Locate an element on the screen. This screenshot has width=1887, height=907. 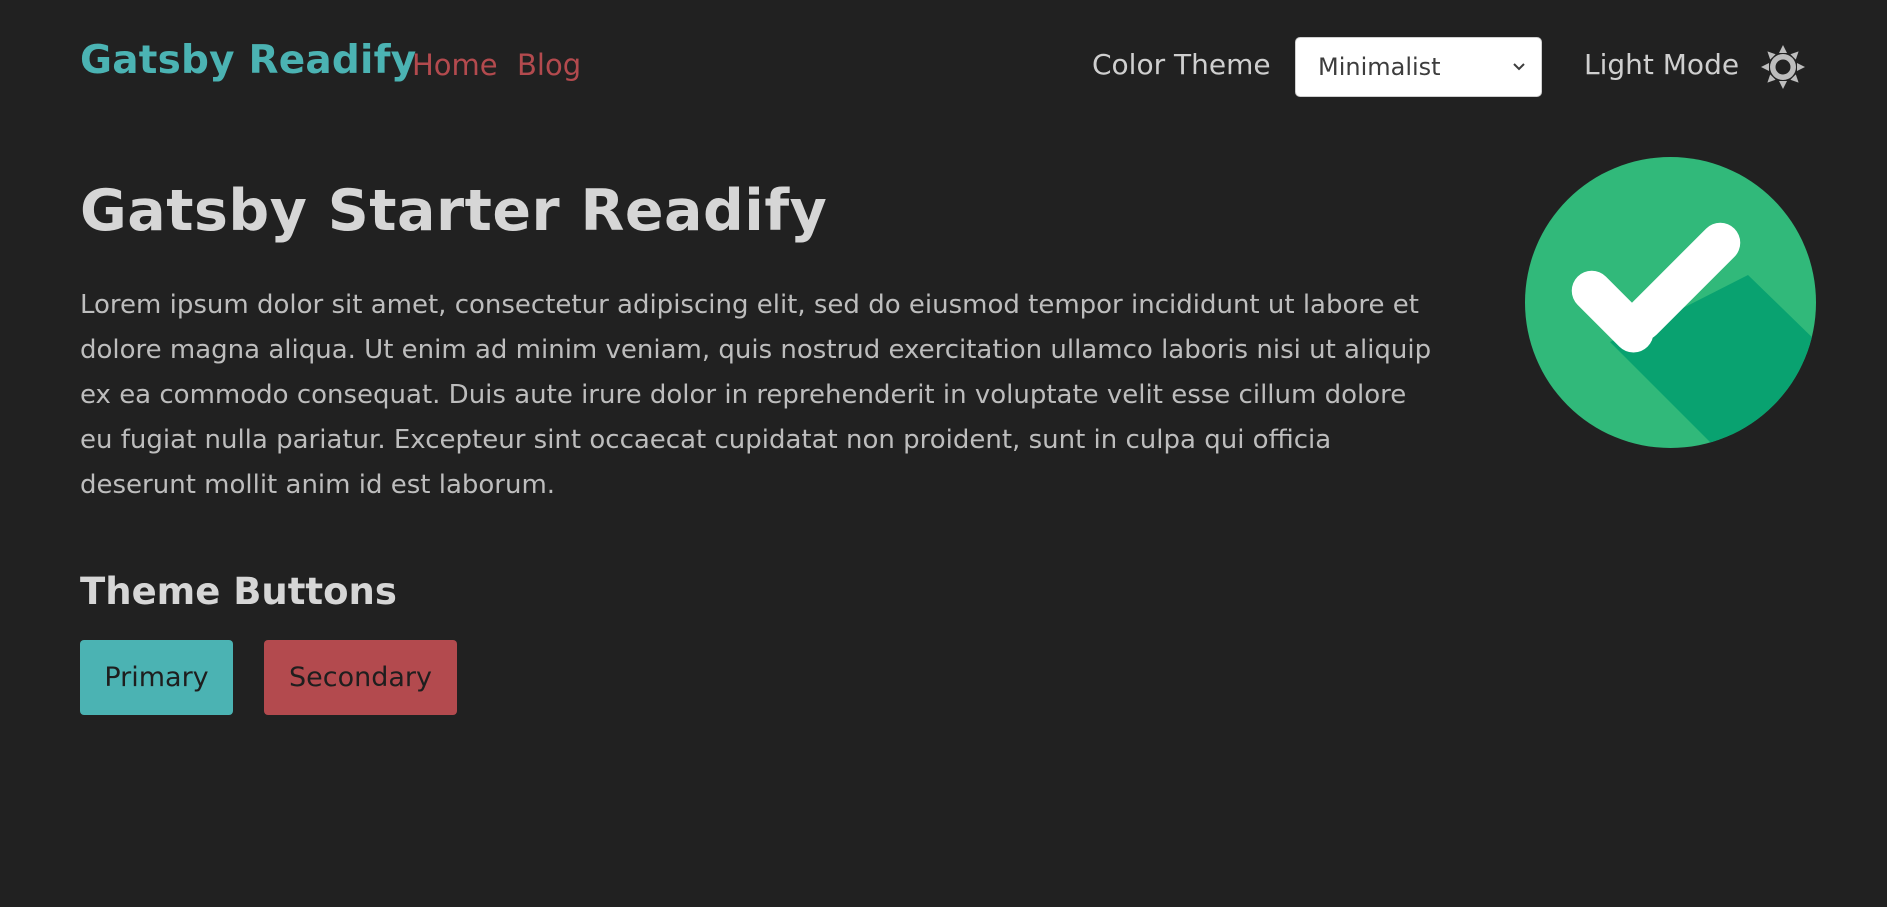
sun-icon is located at coordinates (1783, 67).